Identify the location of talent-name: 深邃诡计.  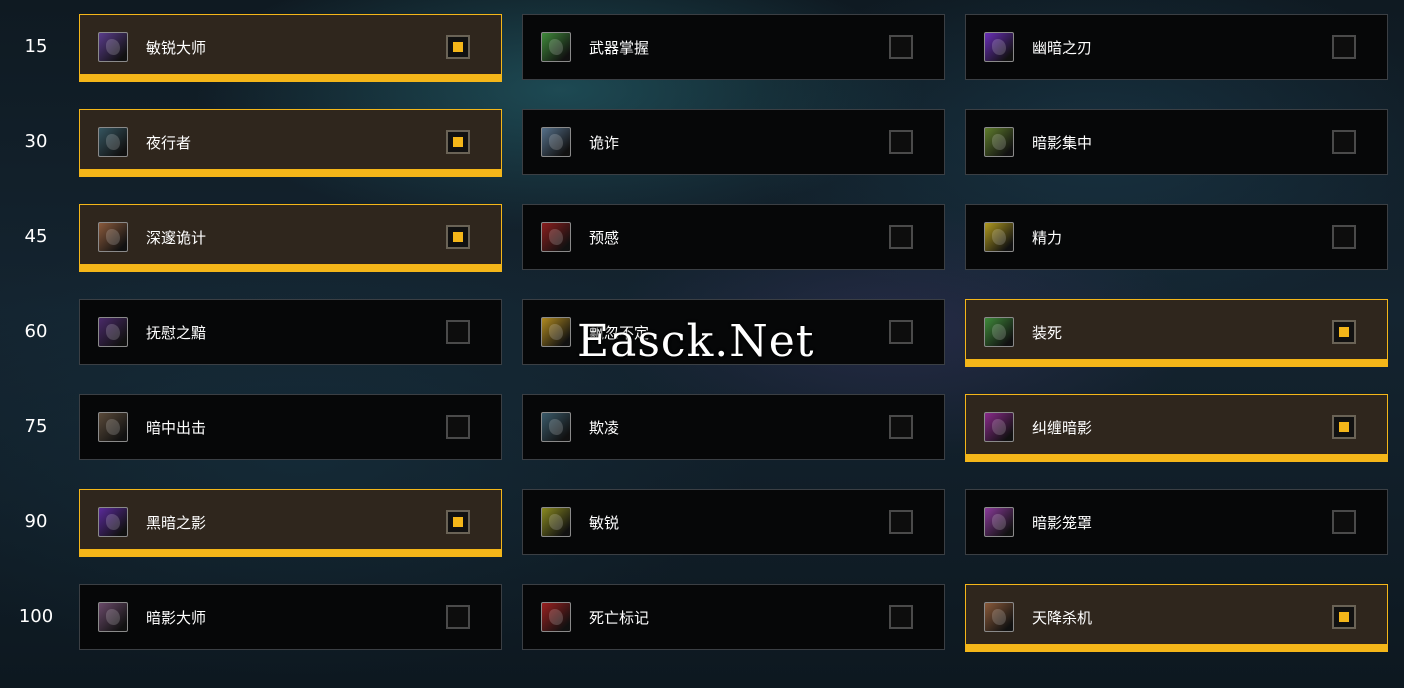
(176, 238).